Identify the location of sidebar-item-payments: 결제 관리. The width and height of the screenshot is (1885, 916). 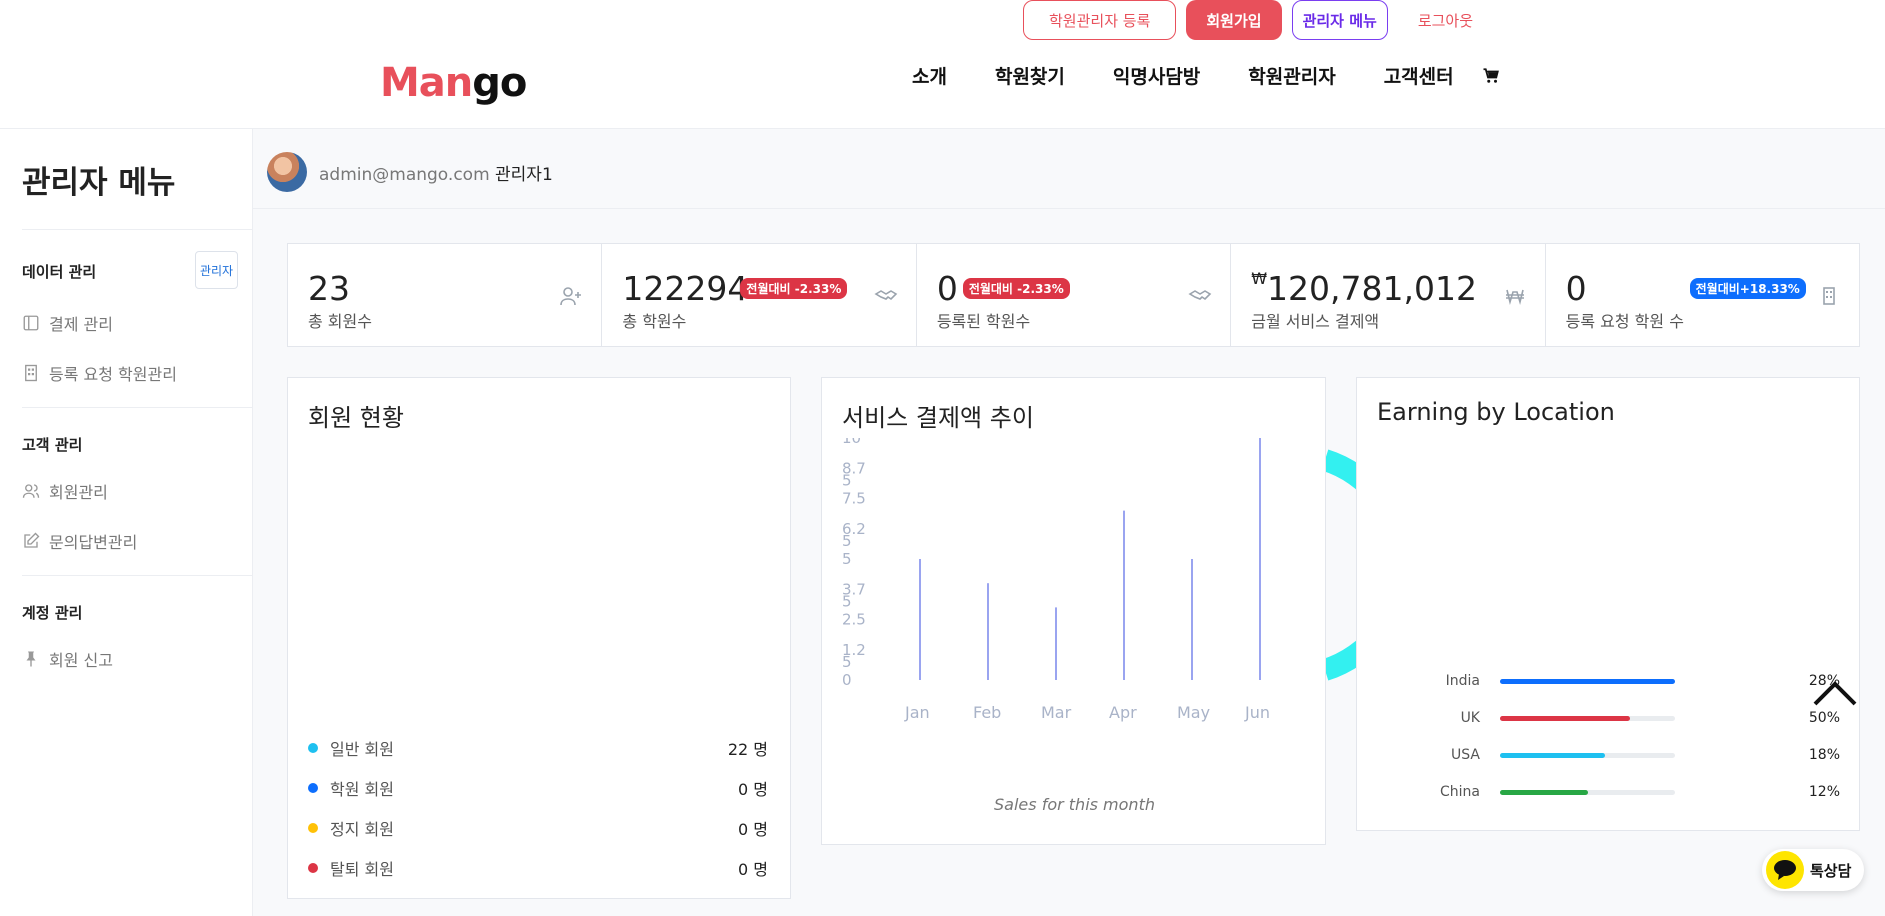
(67, 323).